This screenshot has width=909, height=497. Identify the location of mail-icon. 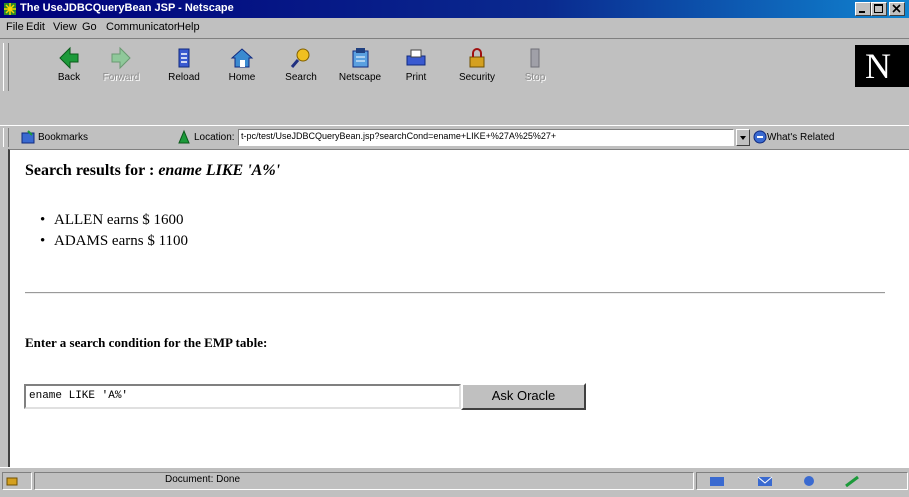
(765, 481).